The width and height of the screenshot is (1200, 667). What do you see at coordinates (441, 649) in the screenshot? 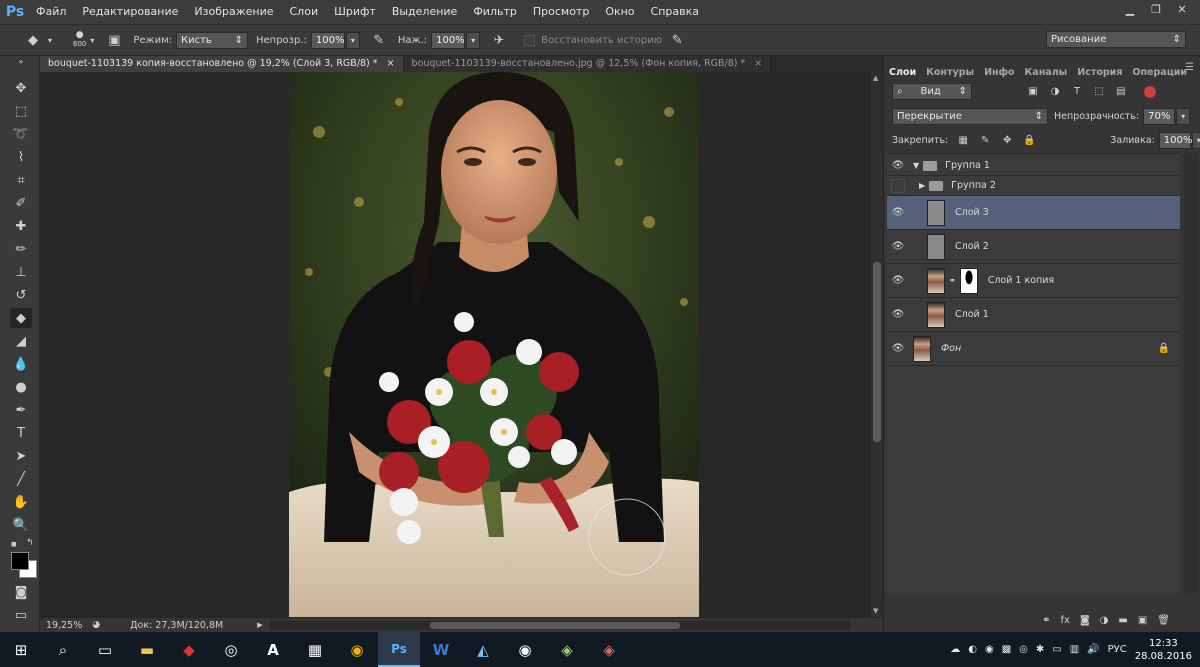
I see `word-icon: W` at bounding box center [441, 649].